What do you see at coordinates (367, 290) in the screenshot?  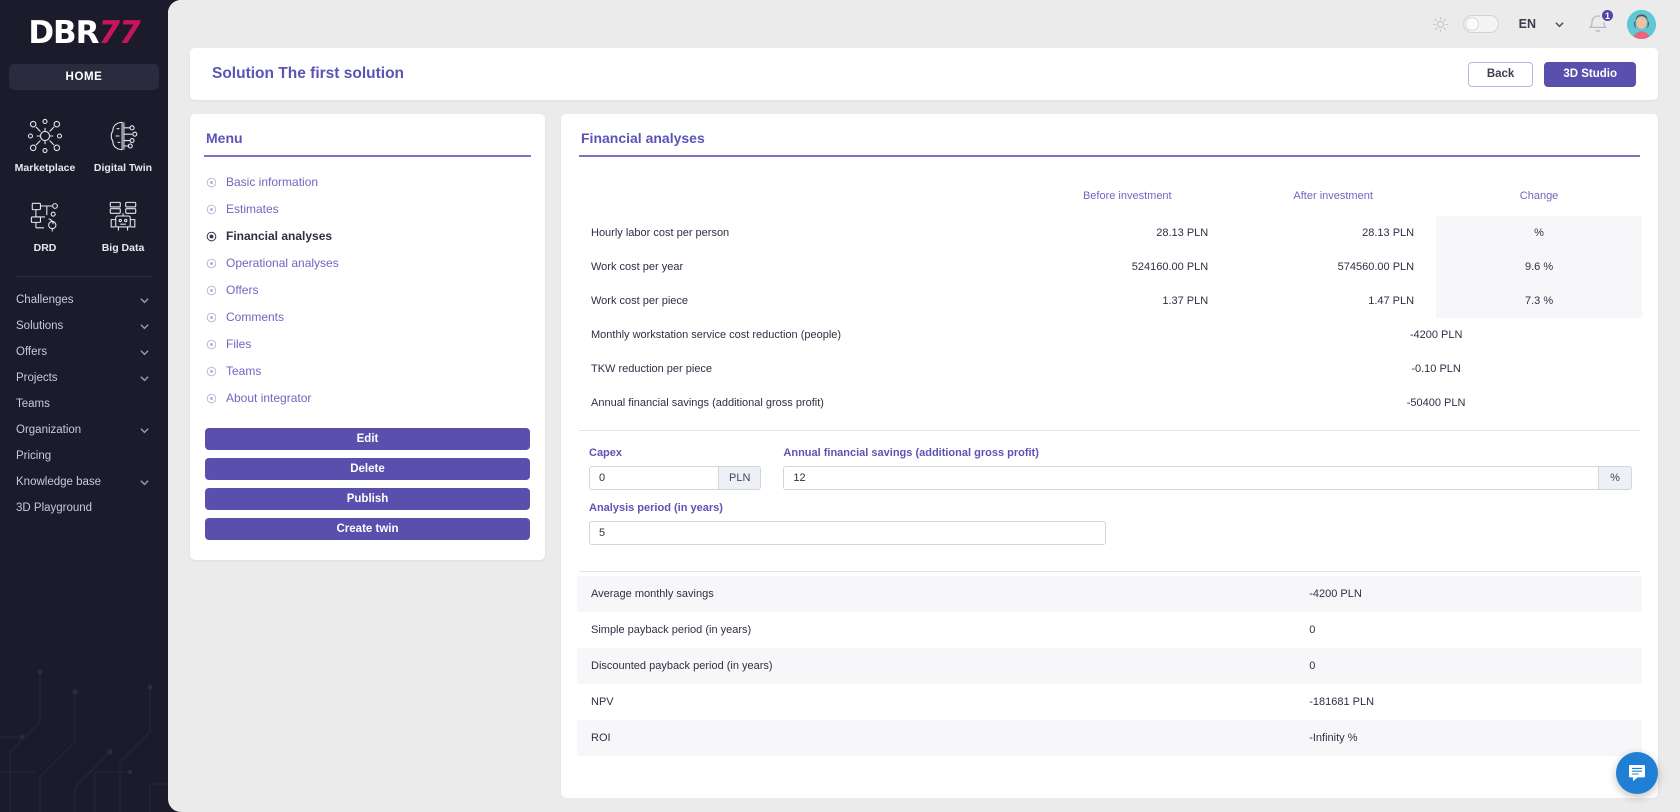 I see `menu-item-offers: Offers` at bounding box center [367, 290].